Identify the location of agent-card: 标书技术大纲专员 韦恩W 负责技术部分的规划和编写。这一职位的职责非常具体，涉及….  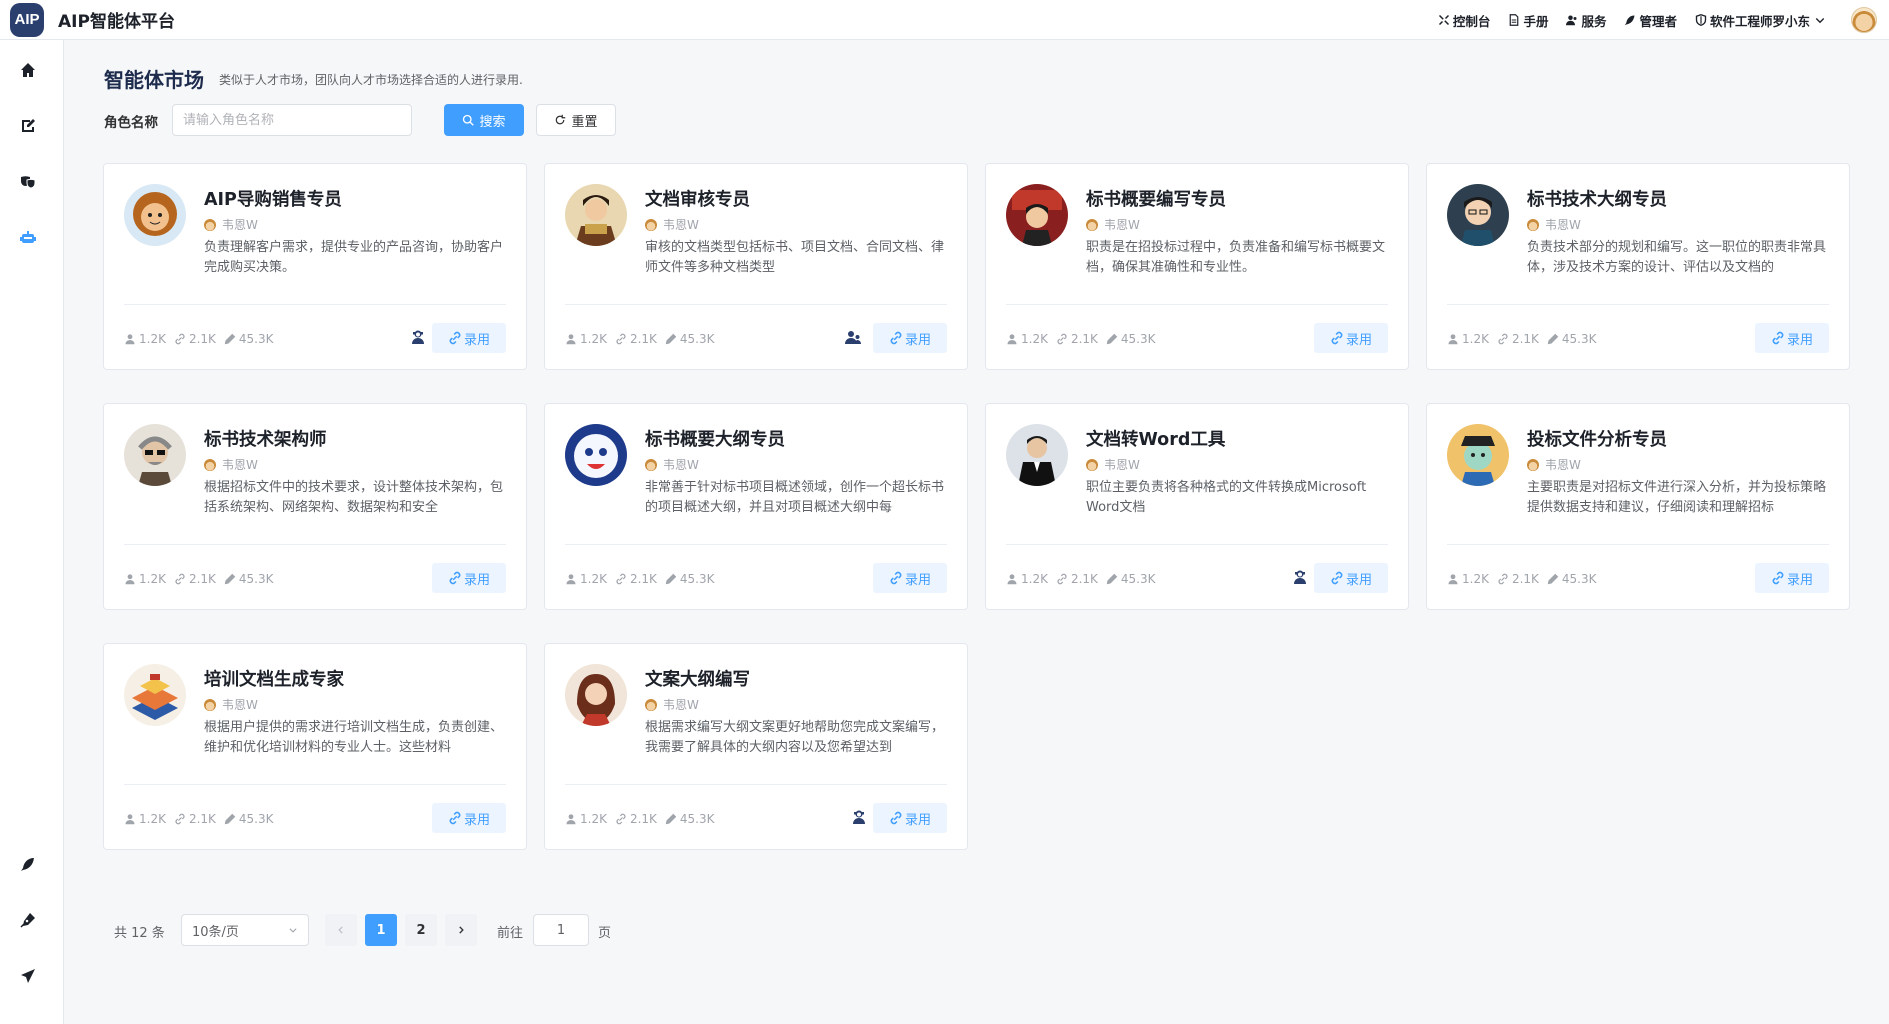
(1638, 266).